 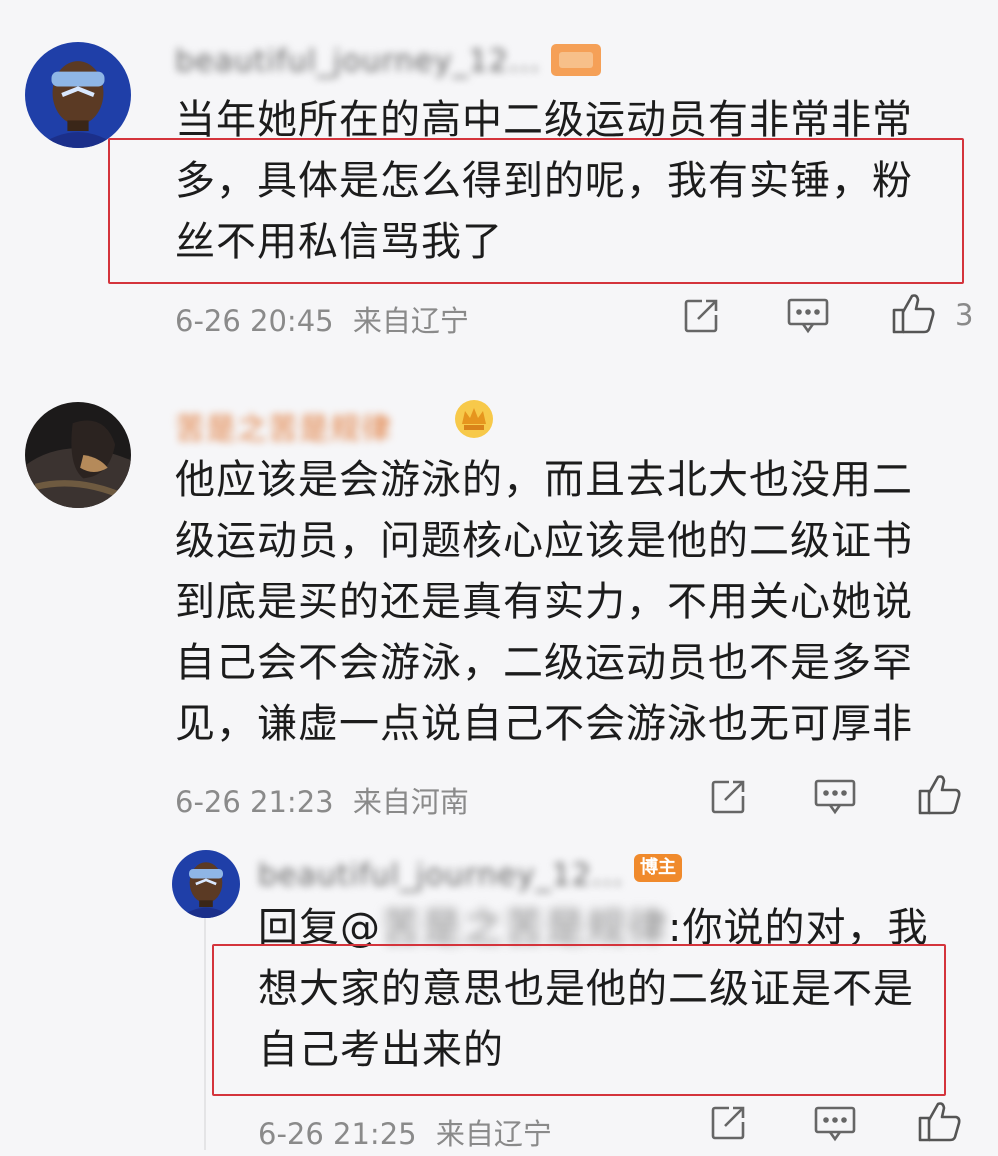 What do you see at coordinates (337, 1134) in the screenshot?
I see `comment-time: 6-26 21:25` at bounding box center [337, 1134].